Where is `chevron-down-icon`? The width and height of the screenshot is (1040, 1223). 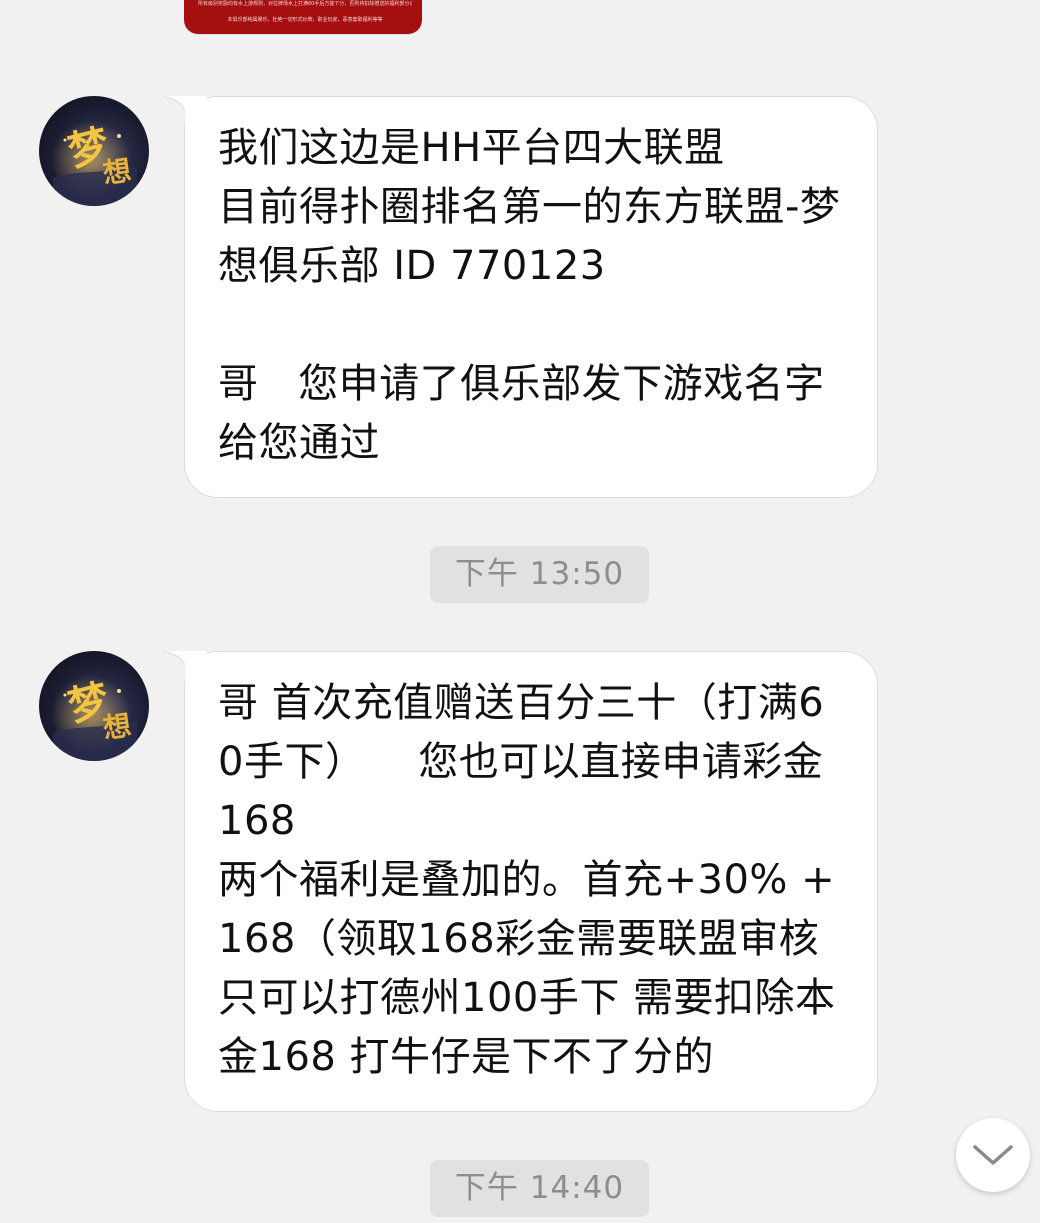 chevron-down-icon is located at coordinates (993, 1155).